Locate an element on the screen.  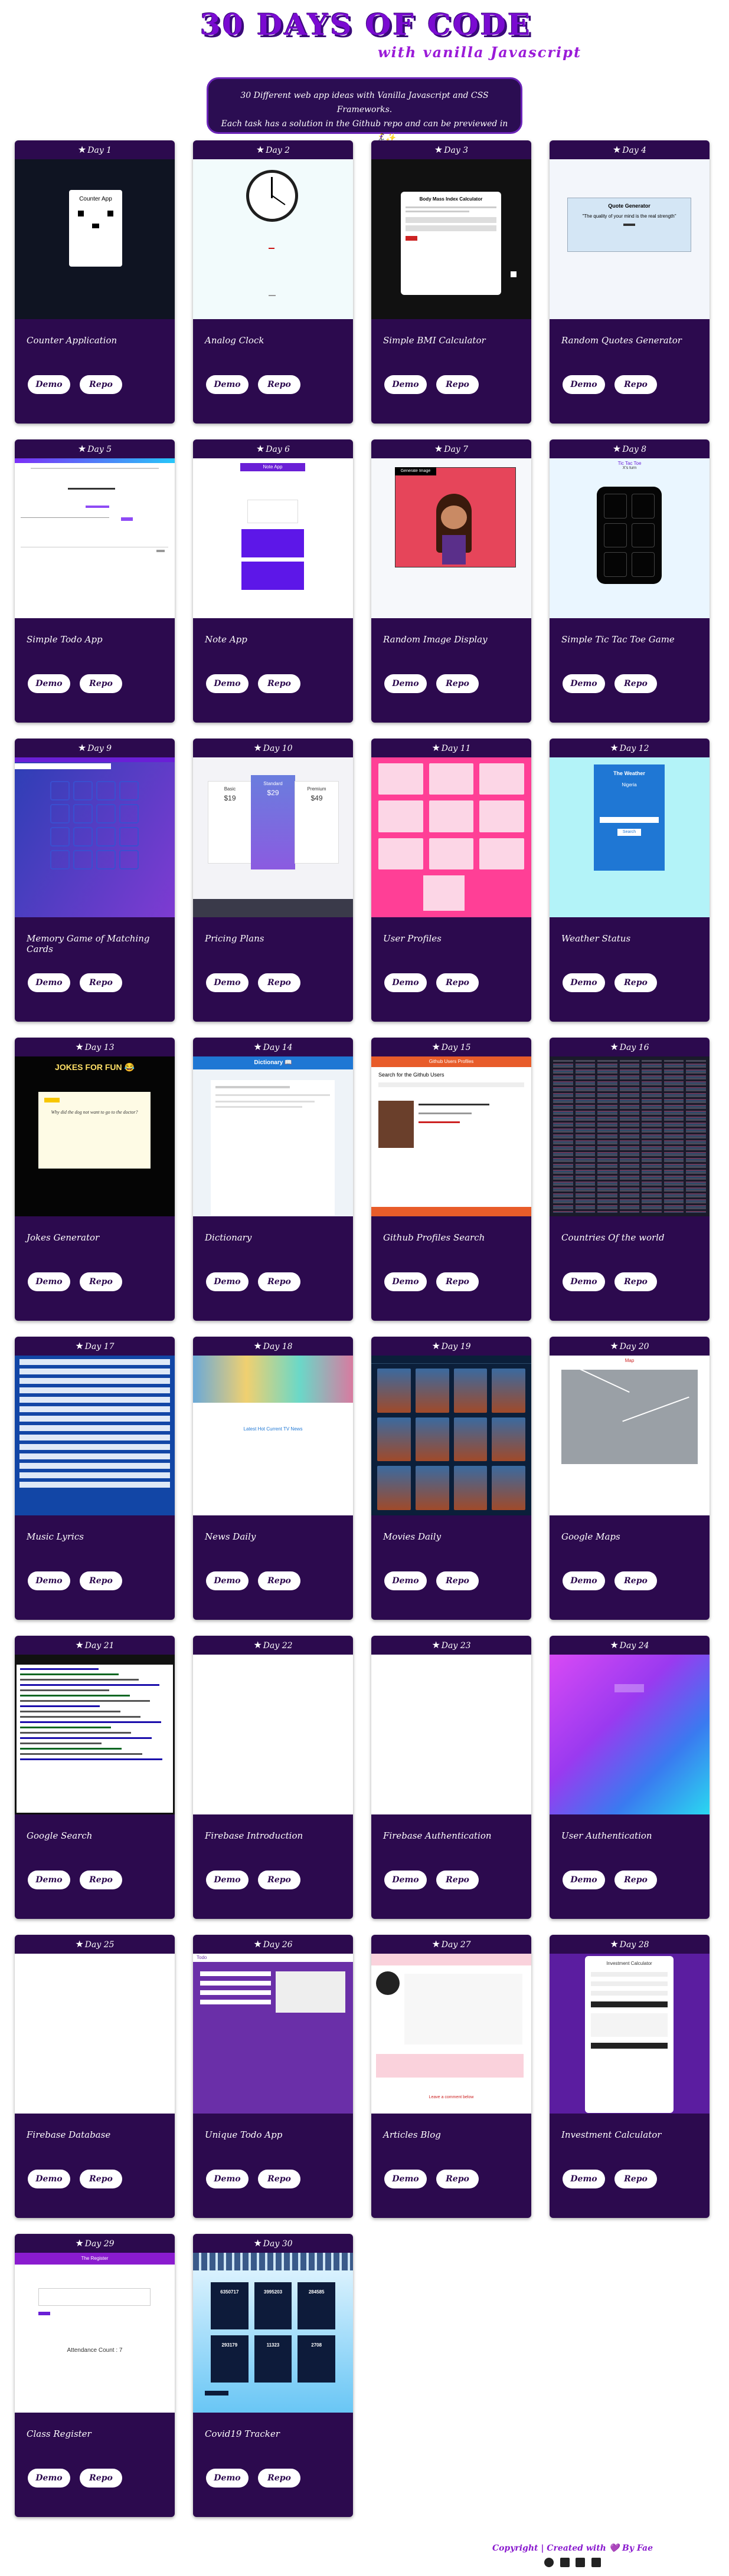
card-day-text: Day 10 is located at coordinates (278, 748).